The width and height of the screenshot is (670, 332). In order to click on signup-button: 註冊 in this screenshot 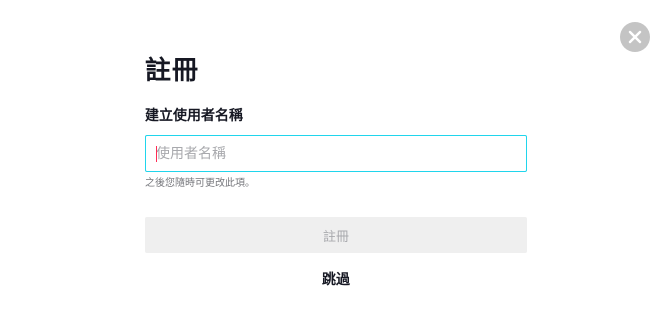, I will do `click(336, 235)`.